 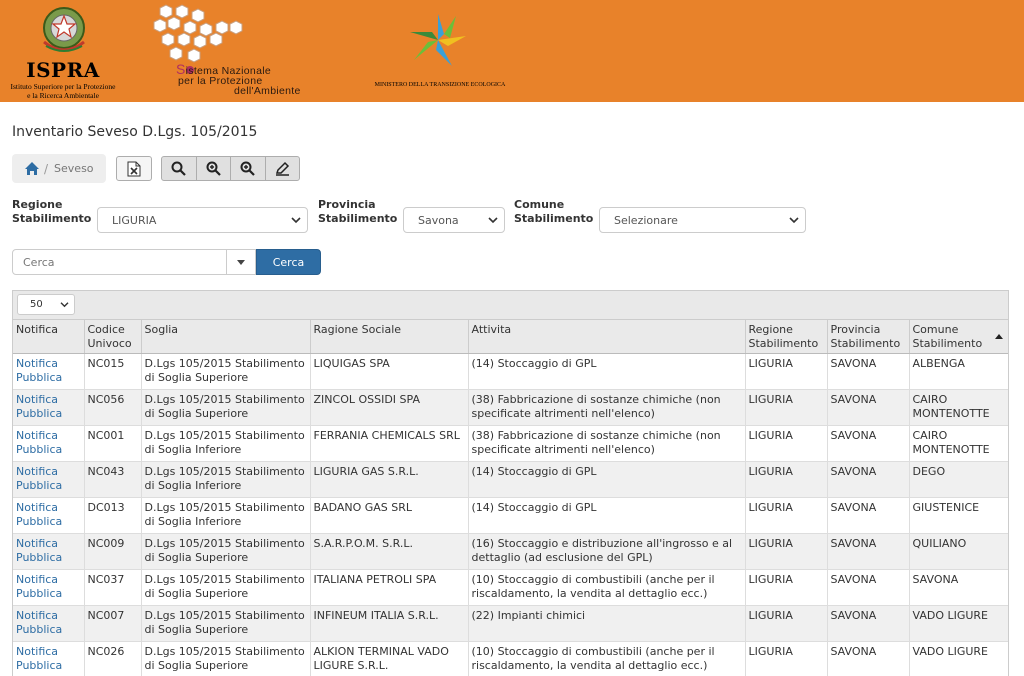 What do you see at coordinates (783, 343) in the screenshot?
I see `header-label: Stabilimento` at bounding box center [783, 343].